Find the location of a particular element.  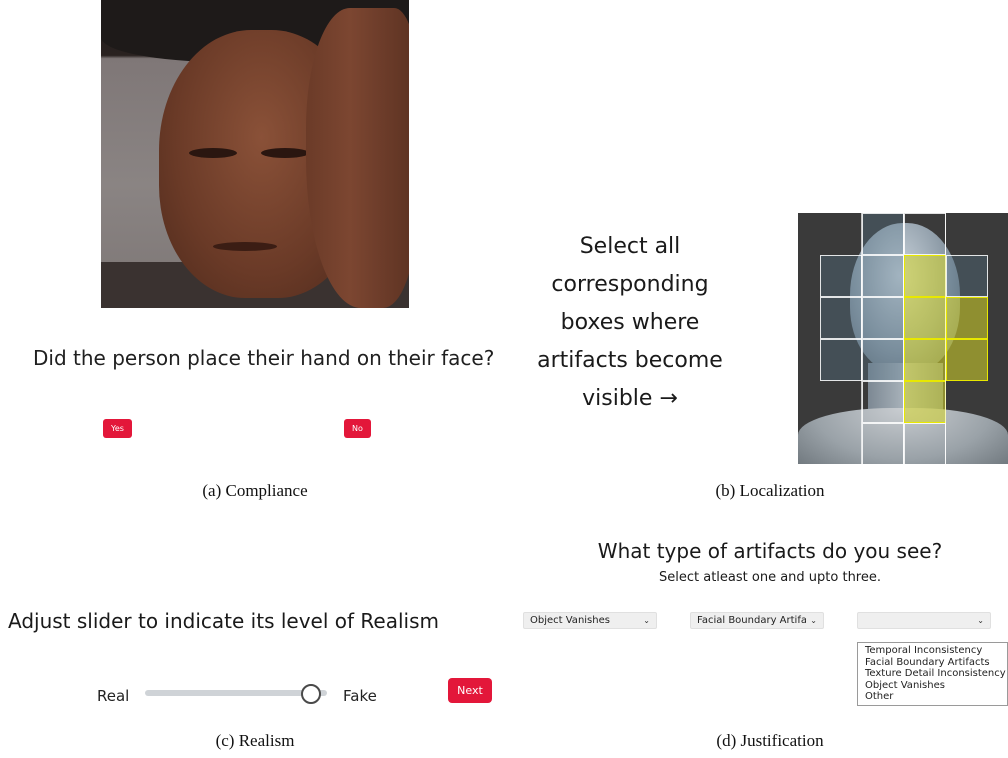

instruction-line: visible → is located at coordinates (630, 398).